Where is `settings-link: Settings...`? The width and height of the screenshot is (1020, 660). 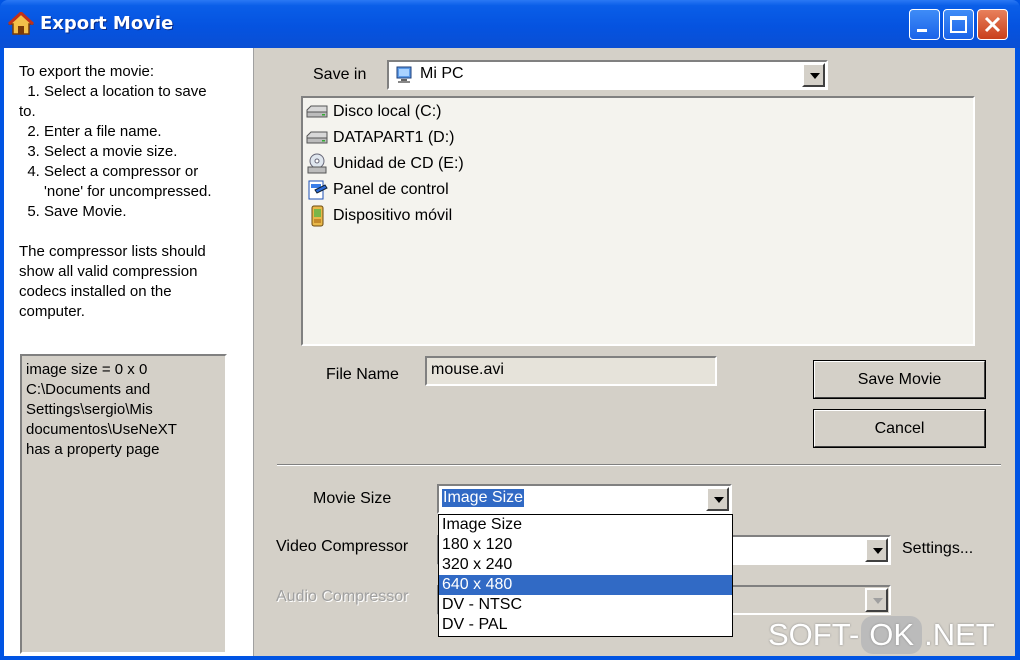 settings-link: Settings... is located at coordinates (937, 549).